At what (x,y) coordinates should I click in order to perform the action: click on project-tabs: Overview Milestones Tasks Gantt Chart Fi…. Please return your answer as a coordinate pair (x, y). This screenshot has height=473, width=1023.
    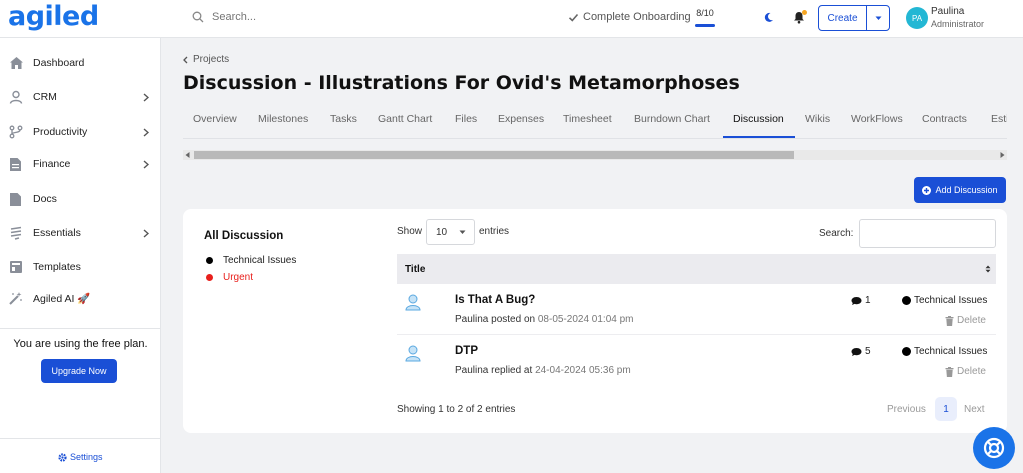
    Looking at the image, I should click on (595, 121).